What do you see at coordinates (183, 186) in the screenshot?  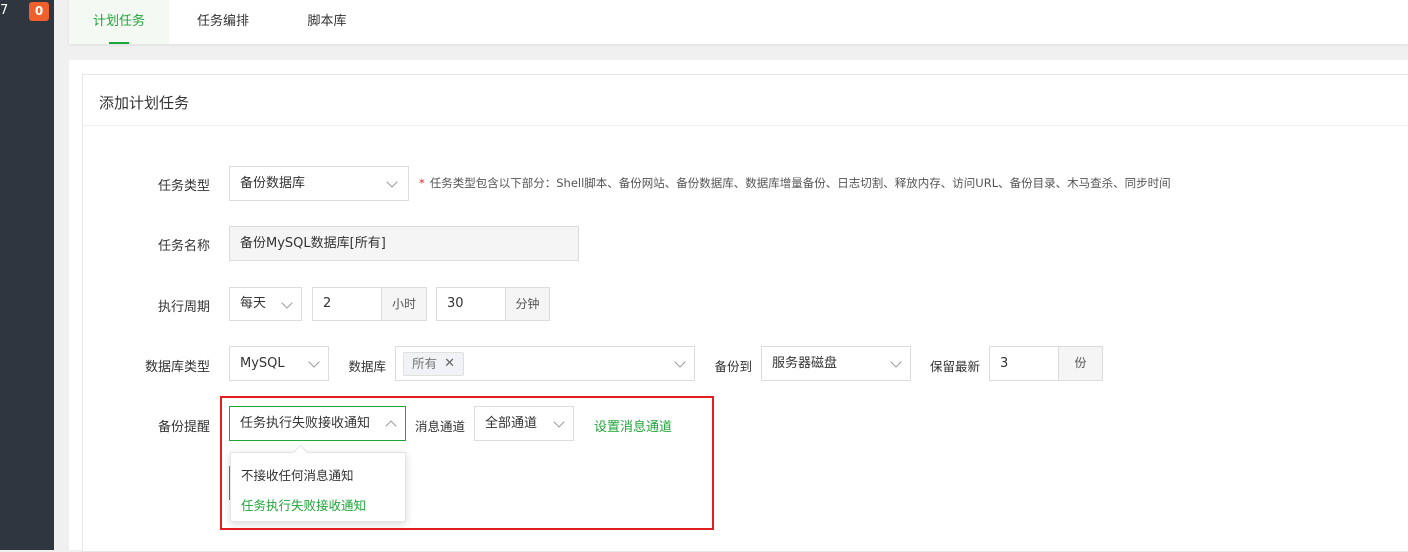 I see `task-type-label: 任务类型` at bounding box center [183, 186].